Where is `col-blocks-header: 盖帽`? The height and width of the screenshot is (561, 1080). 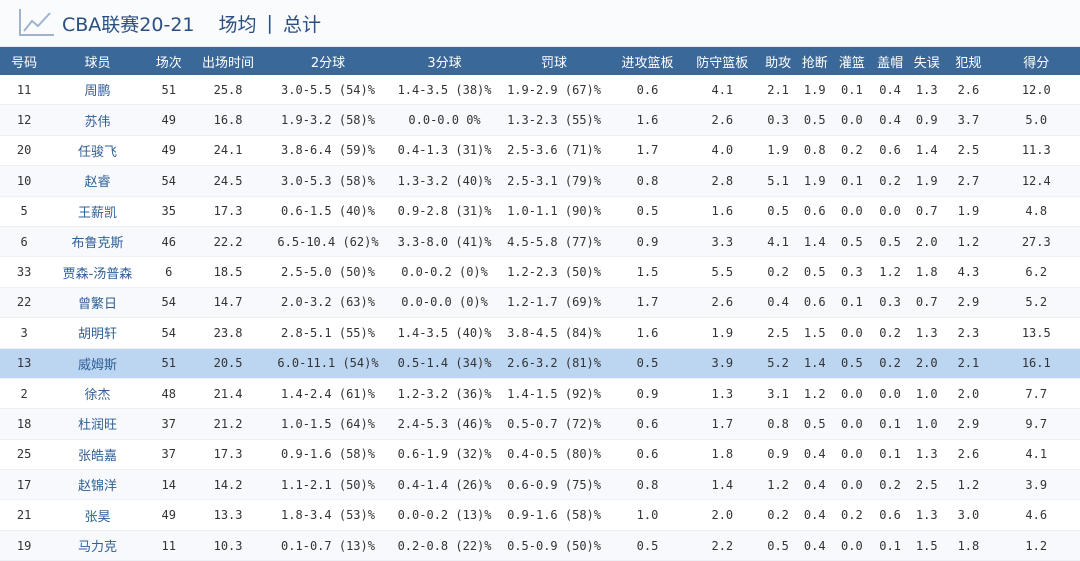 col-blocks-header: 盖帽 is located at coordinates (890, 61).